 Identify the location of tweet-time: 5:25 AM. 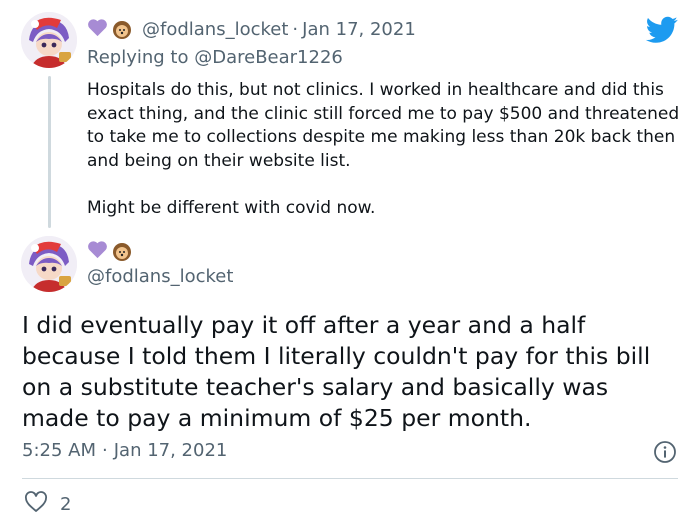
(59, 450).